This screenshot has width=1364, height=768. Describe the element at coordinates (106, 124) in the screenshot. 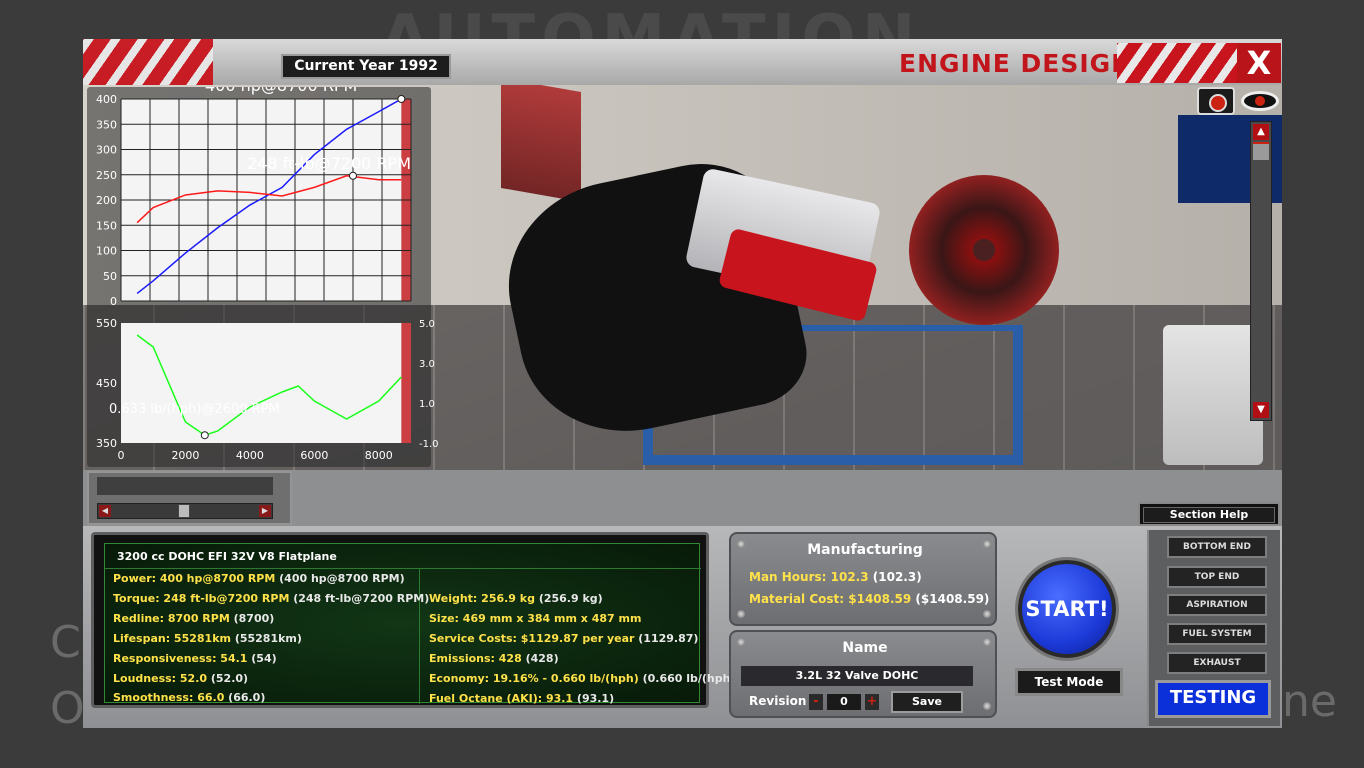

I see `y-tick-label: 350` at that location.